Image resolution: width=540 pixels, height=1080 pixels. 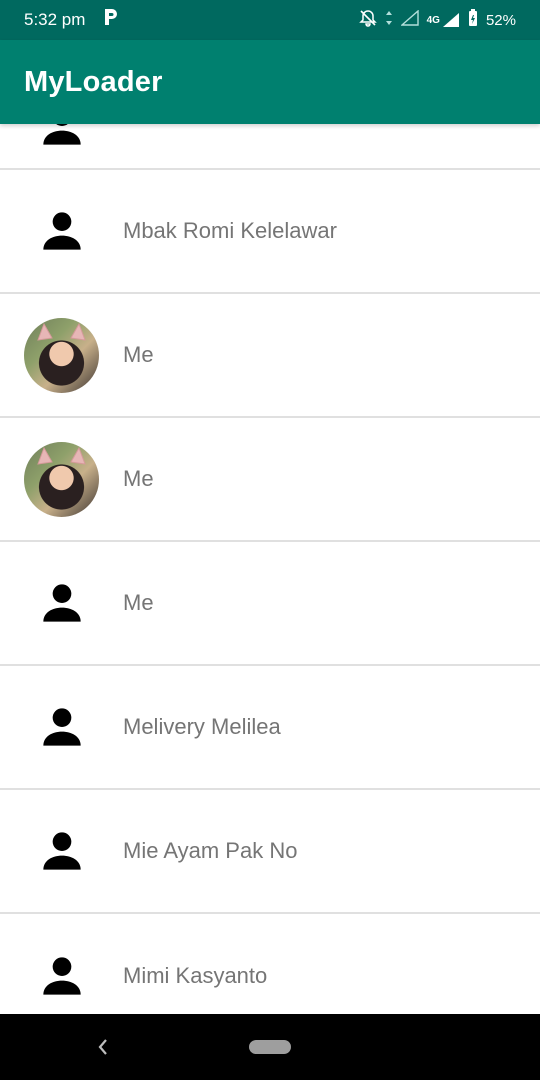 I want to click on contact-list-item: Mimi Kasyanto, so click(x=270, y=964).